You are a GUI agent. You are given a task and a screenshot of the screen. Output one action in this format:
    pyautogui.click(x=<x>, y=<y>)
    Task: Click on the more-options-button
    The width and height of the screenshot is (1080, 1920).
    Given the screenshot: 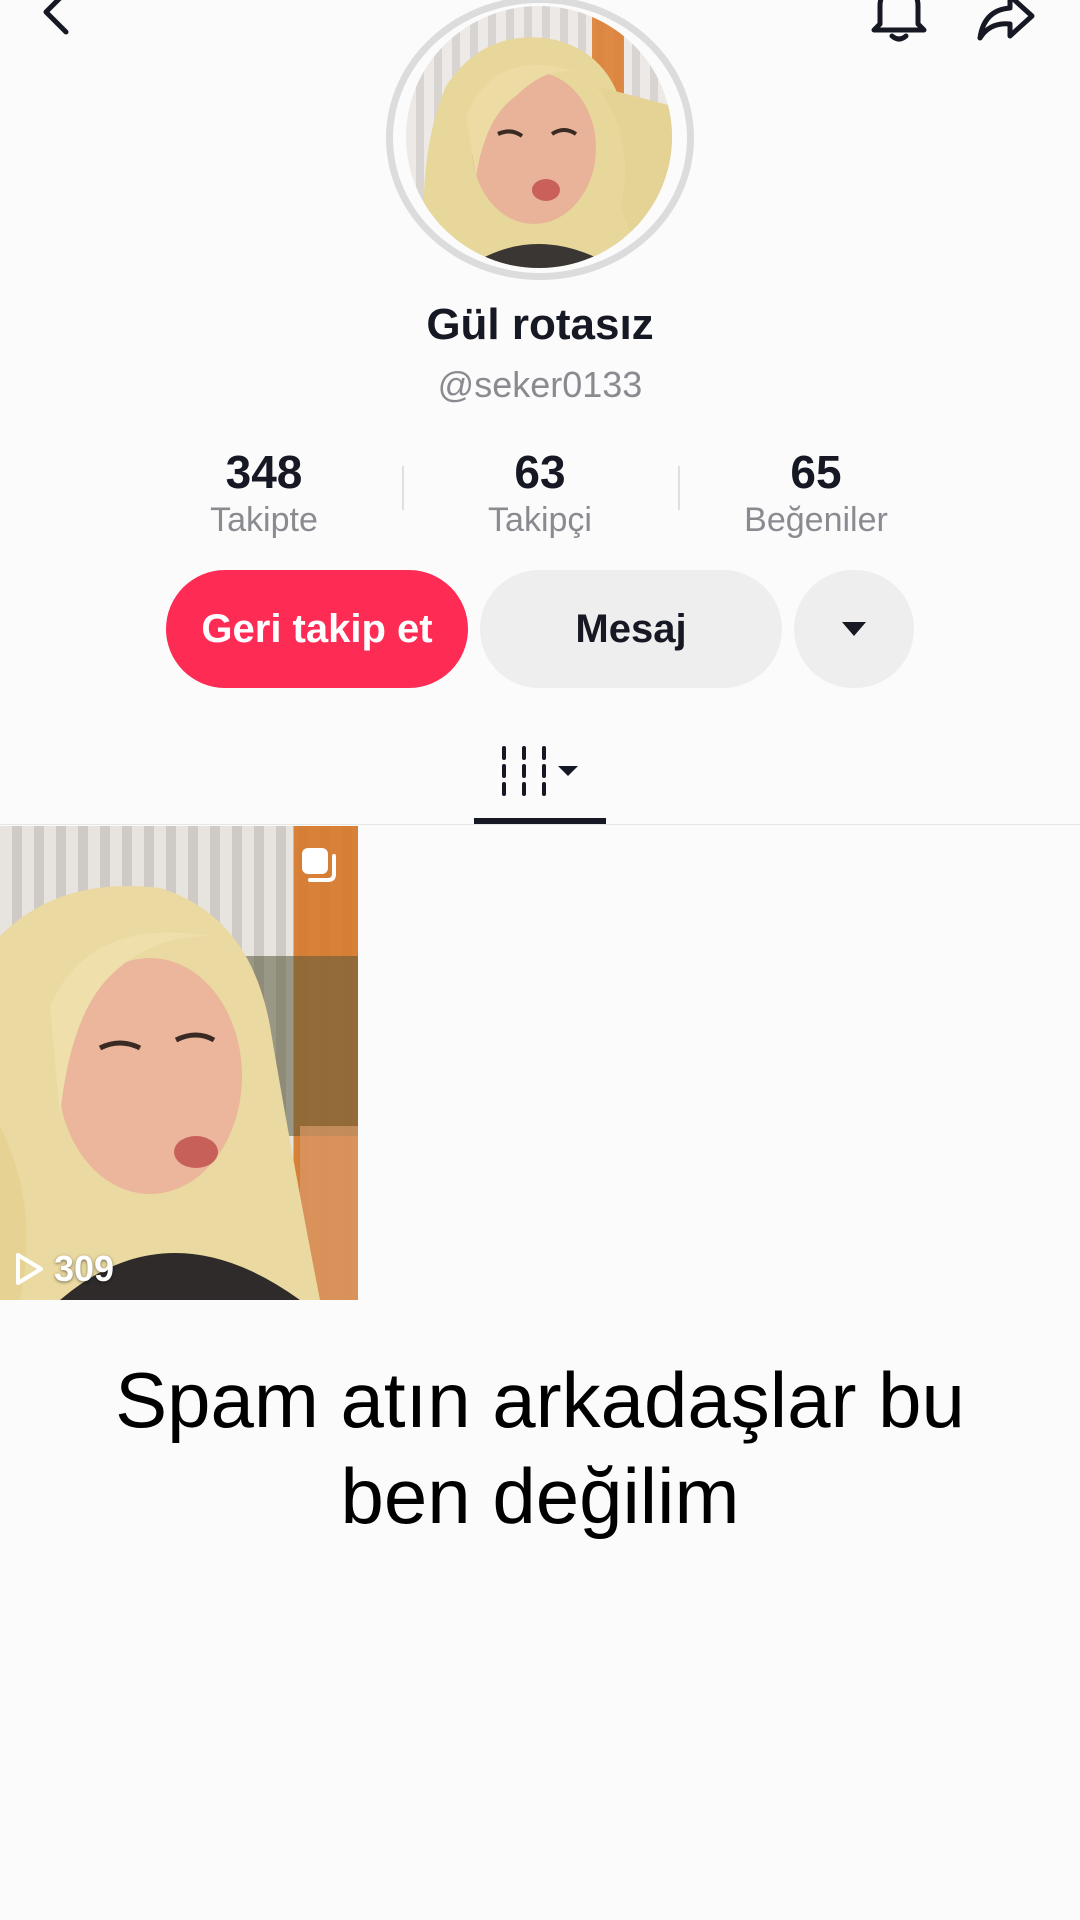 What is the action you would take?
    pyautogui.click(x=854, y=629)
    